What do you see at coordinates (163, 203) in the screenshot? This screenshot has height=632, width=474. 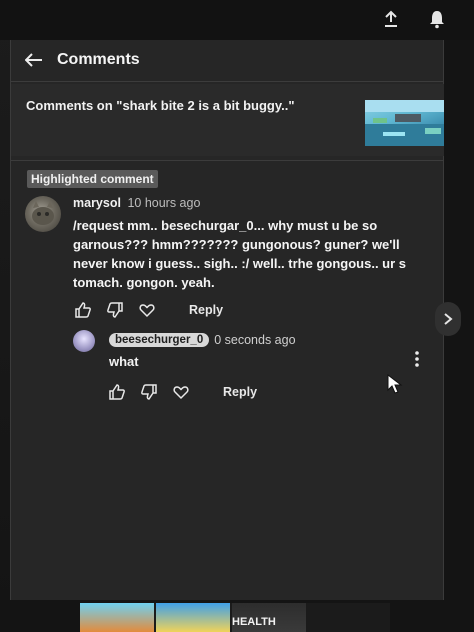 I see `comment-time: 10 hours ago` at bounding box center [163, 203].